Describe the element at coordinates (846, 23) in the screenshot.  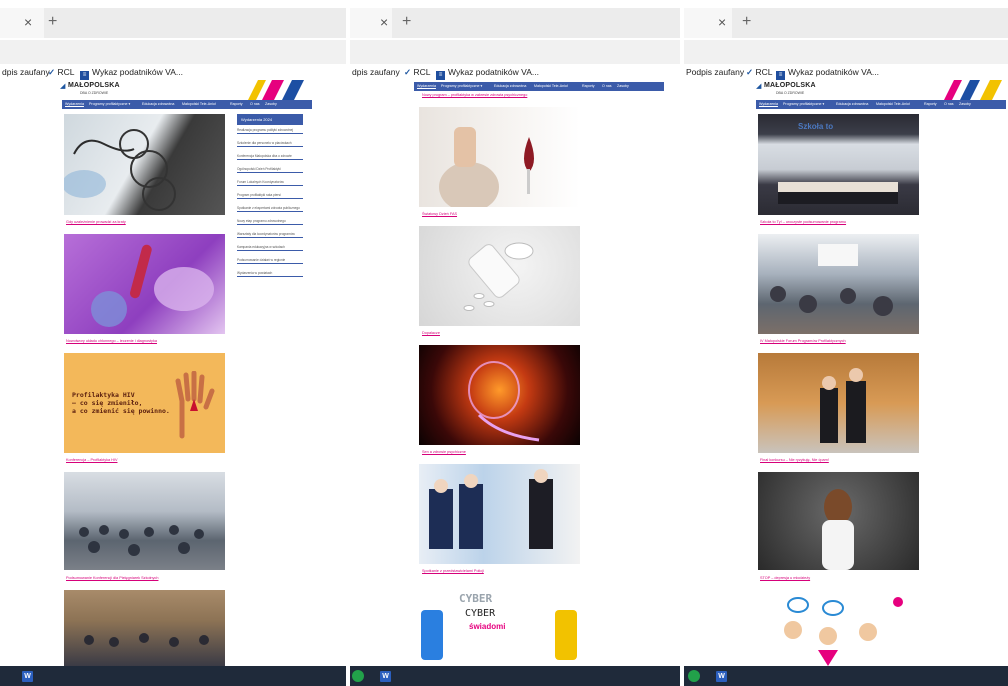
I see `tab-strip: × +` at that location.